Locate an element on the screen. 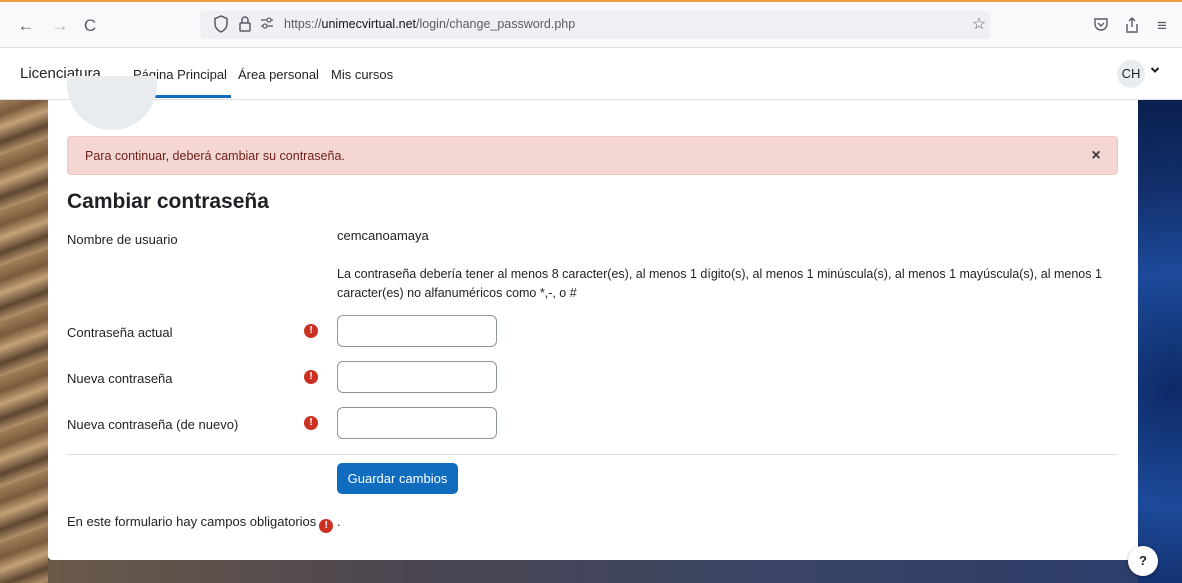  confirm-password-label: Nueva contraseña (de nuevo) is located at coordinates (153, 424).